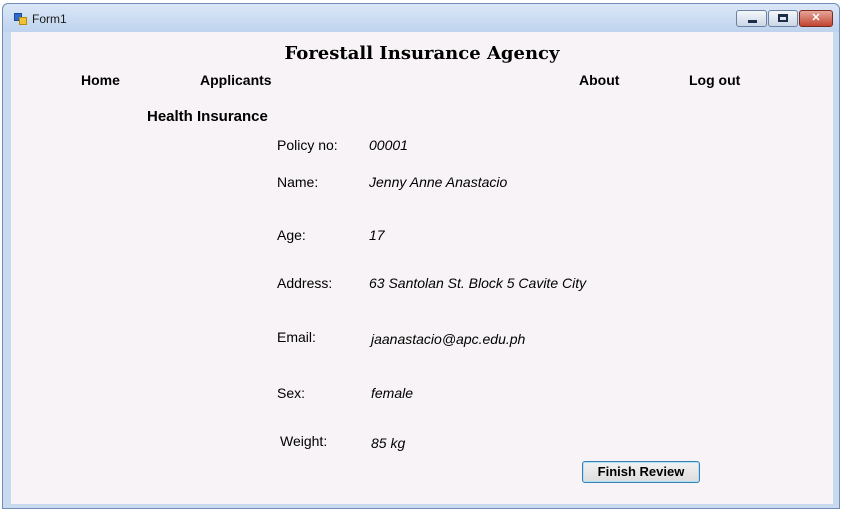 This screenshot has height=513, width=843. I want to click on maximize-button, so click(783, 18).